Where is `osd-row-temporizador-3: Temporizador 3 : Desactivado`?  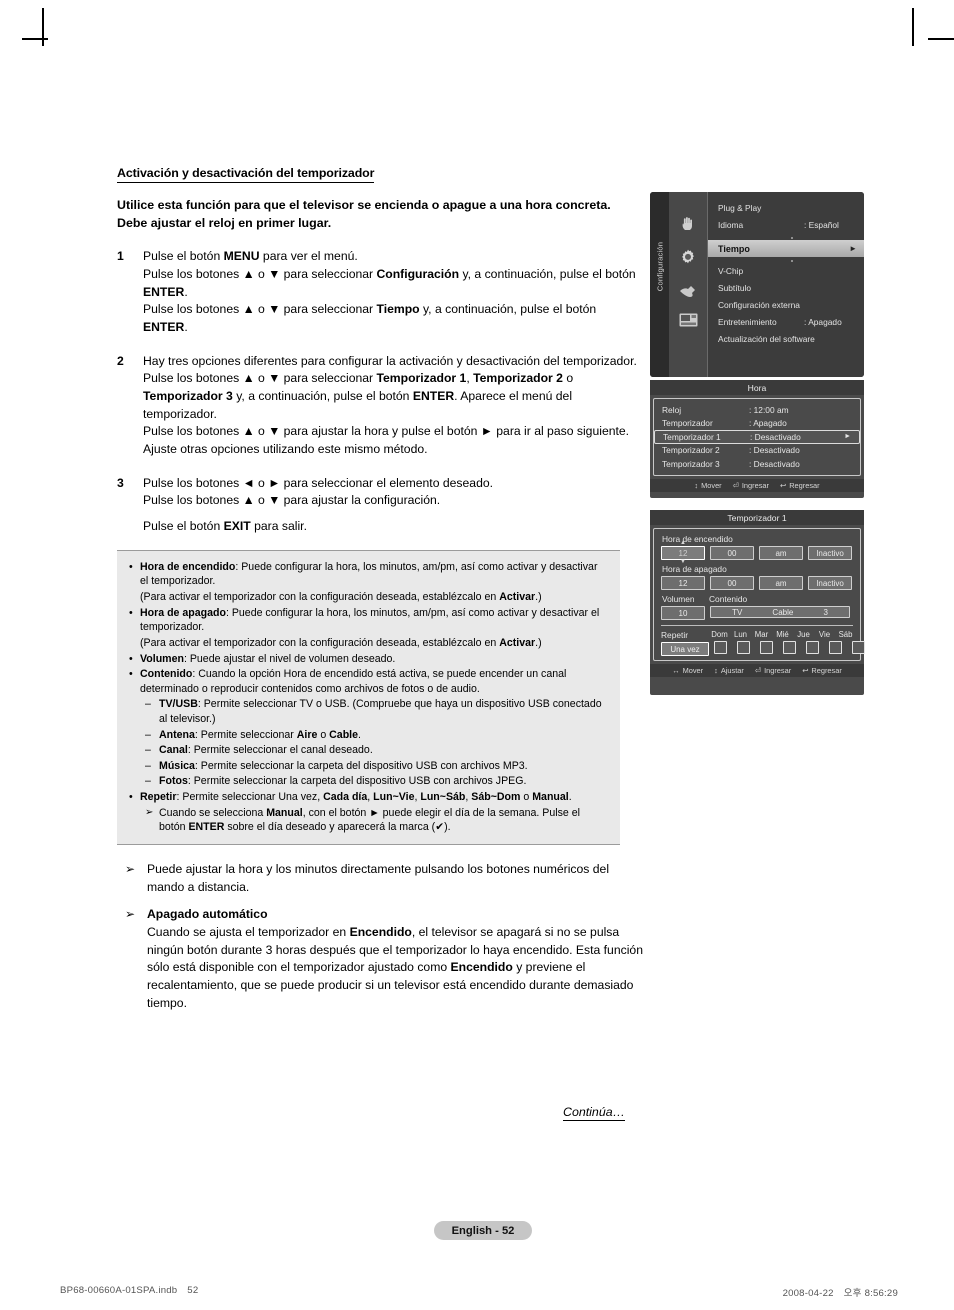
osd-row-temporizador-3: Temporizador 3 : Desactivado is located at coordinates (757, 464).